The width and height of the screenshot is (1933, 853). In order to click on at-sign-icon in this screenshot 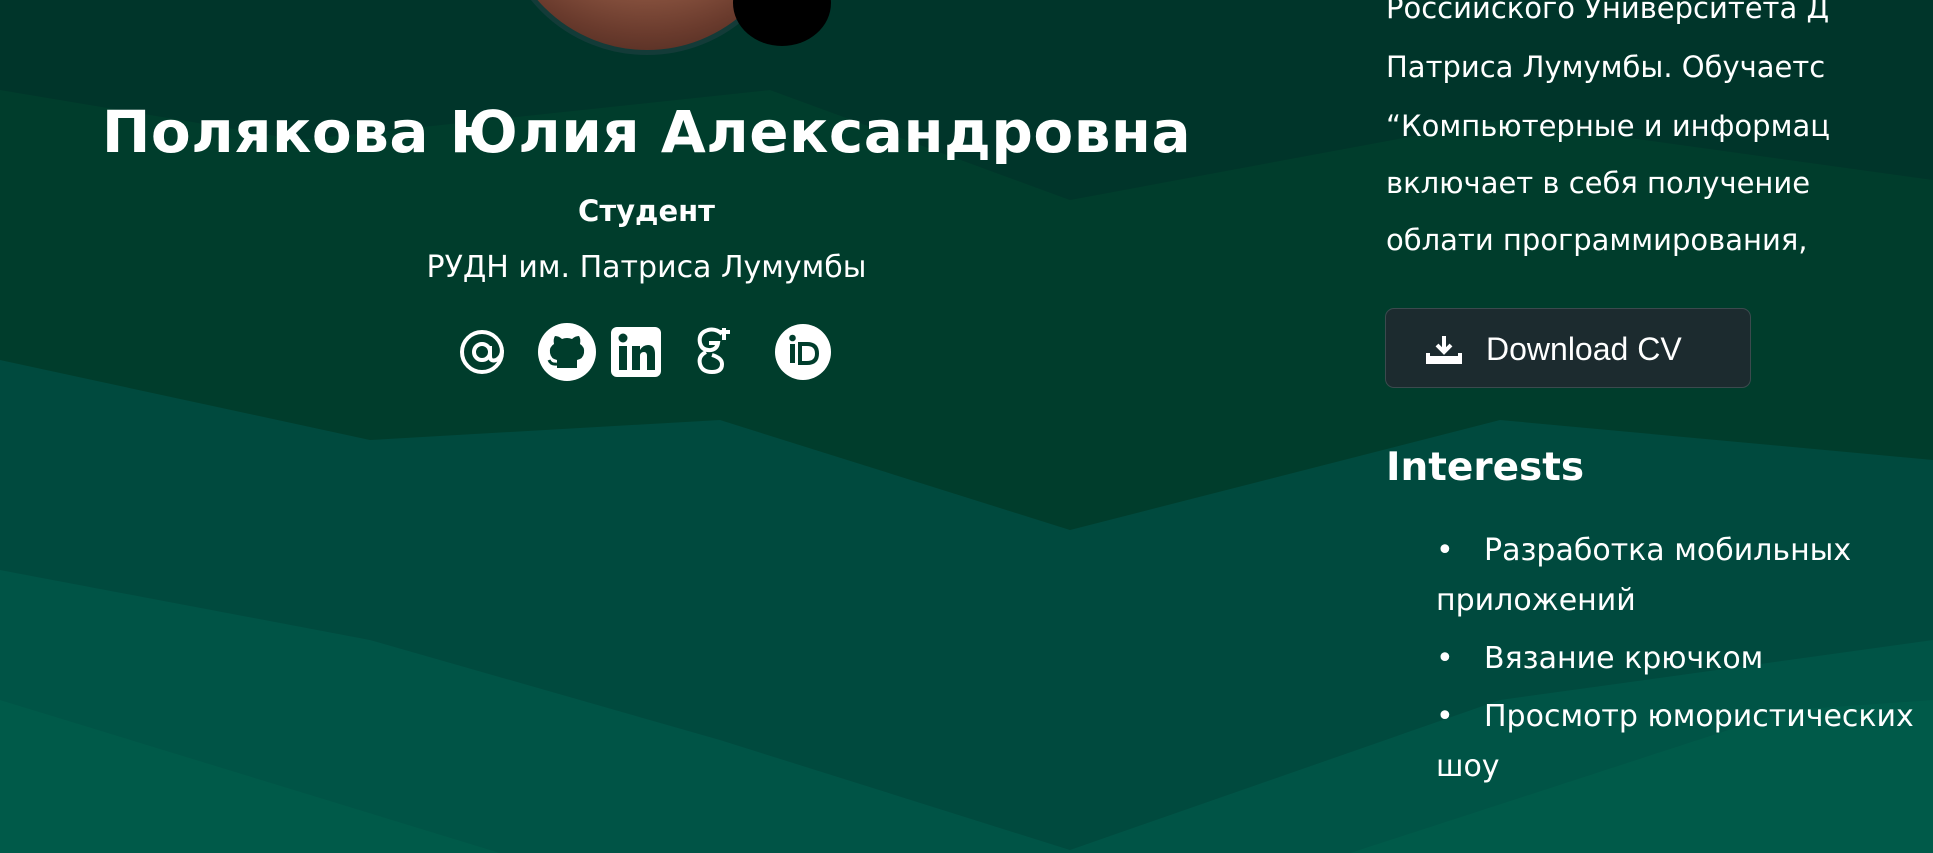, I will do `click(482, 352)`.